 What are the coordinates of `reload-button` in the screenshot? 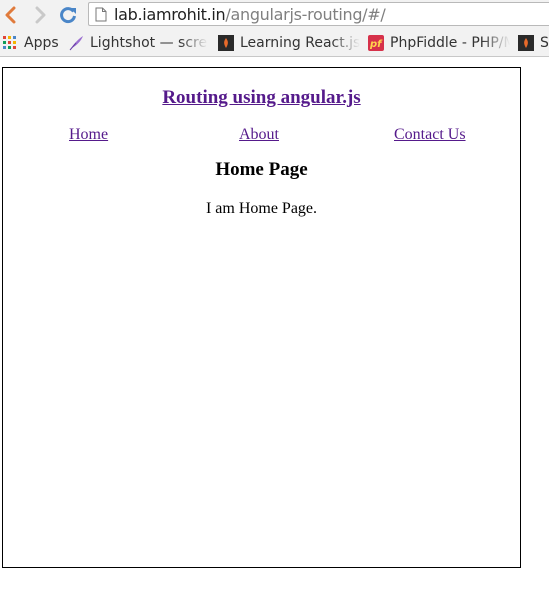 It's located at (68, 15).